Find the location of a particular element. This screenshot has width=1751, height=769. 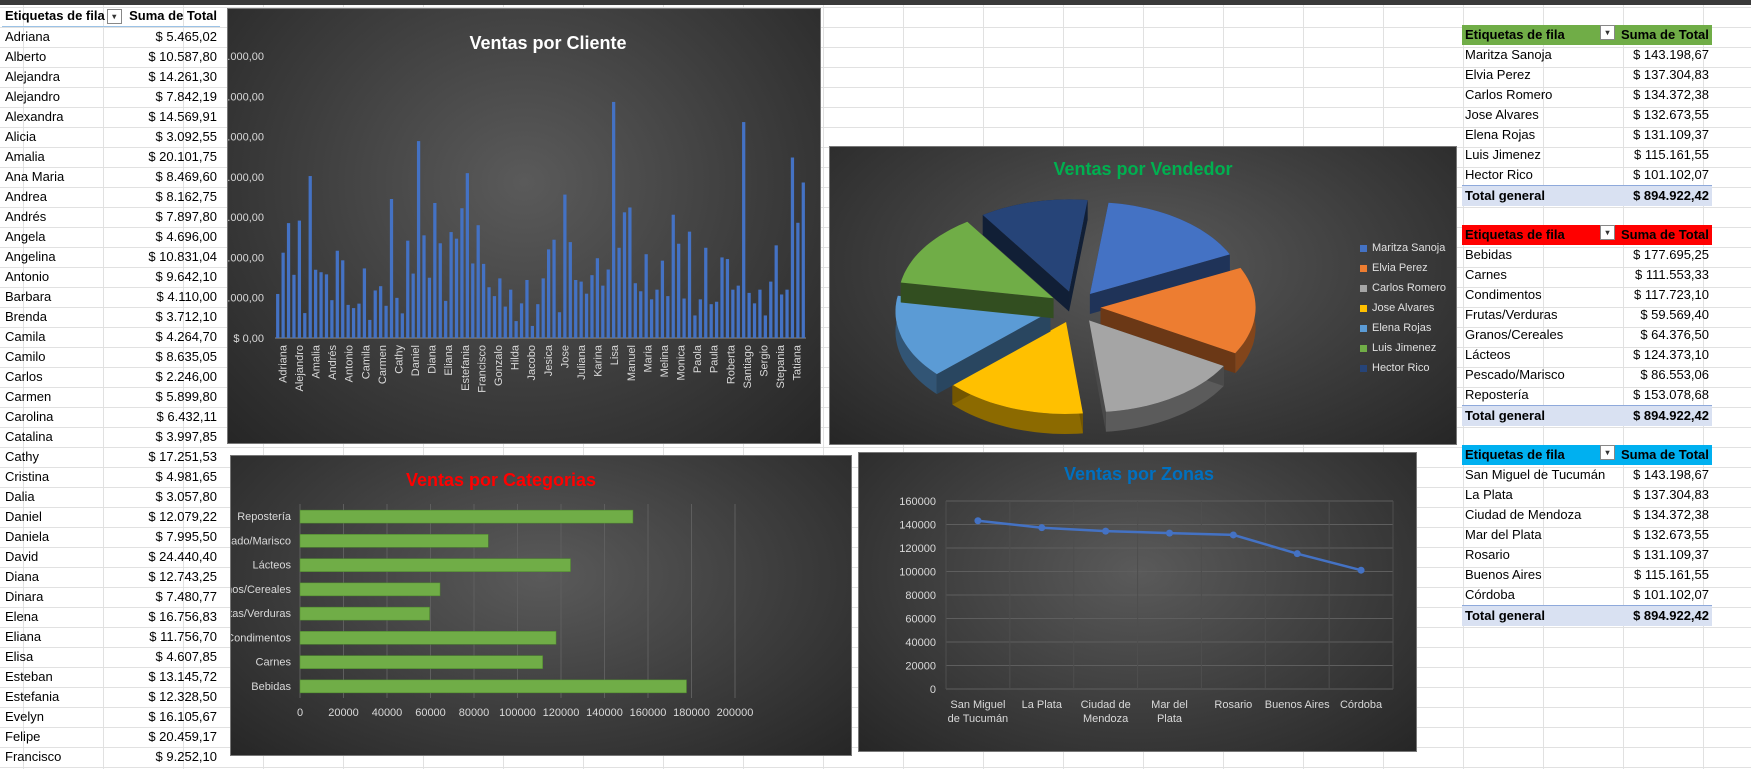

row-label: Ana Maria is located at coordinates (64, 177).